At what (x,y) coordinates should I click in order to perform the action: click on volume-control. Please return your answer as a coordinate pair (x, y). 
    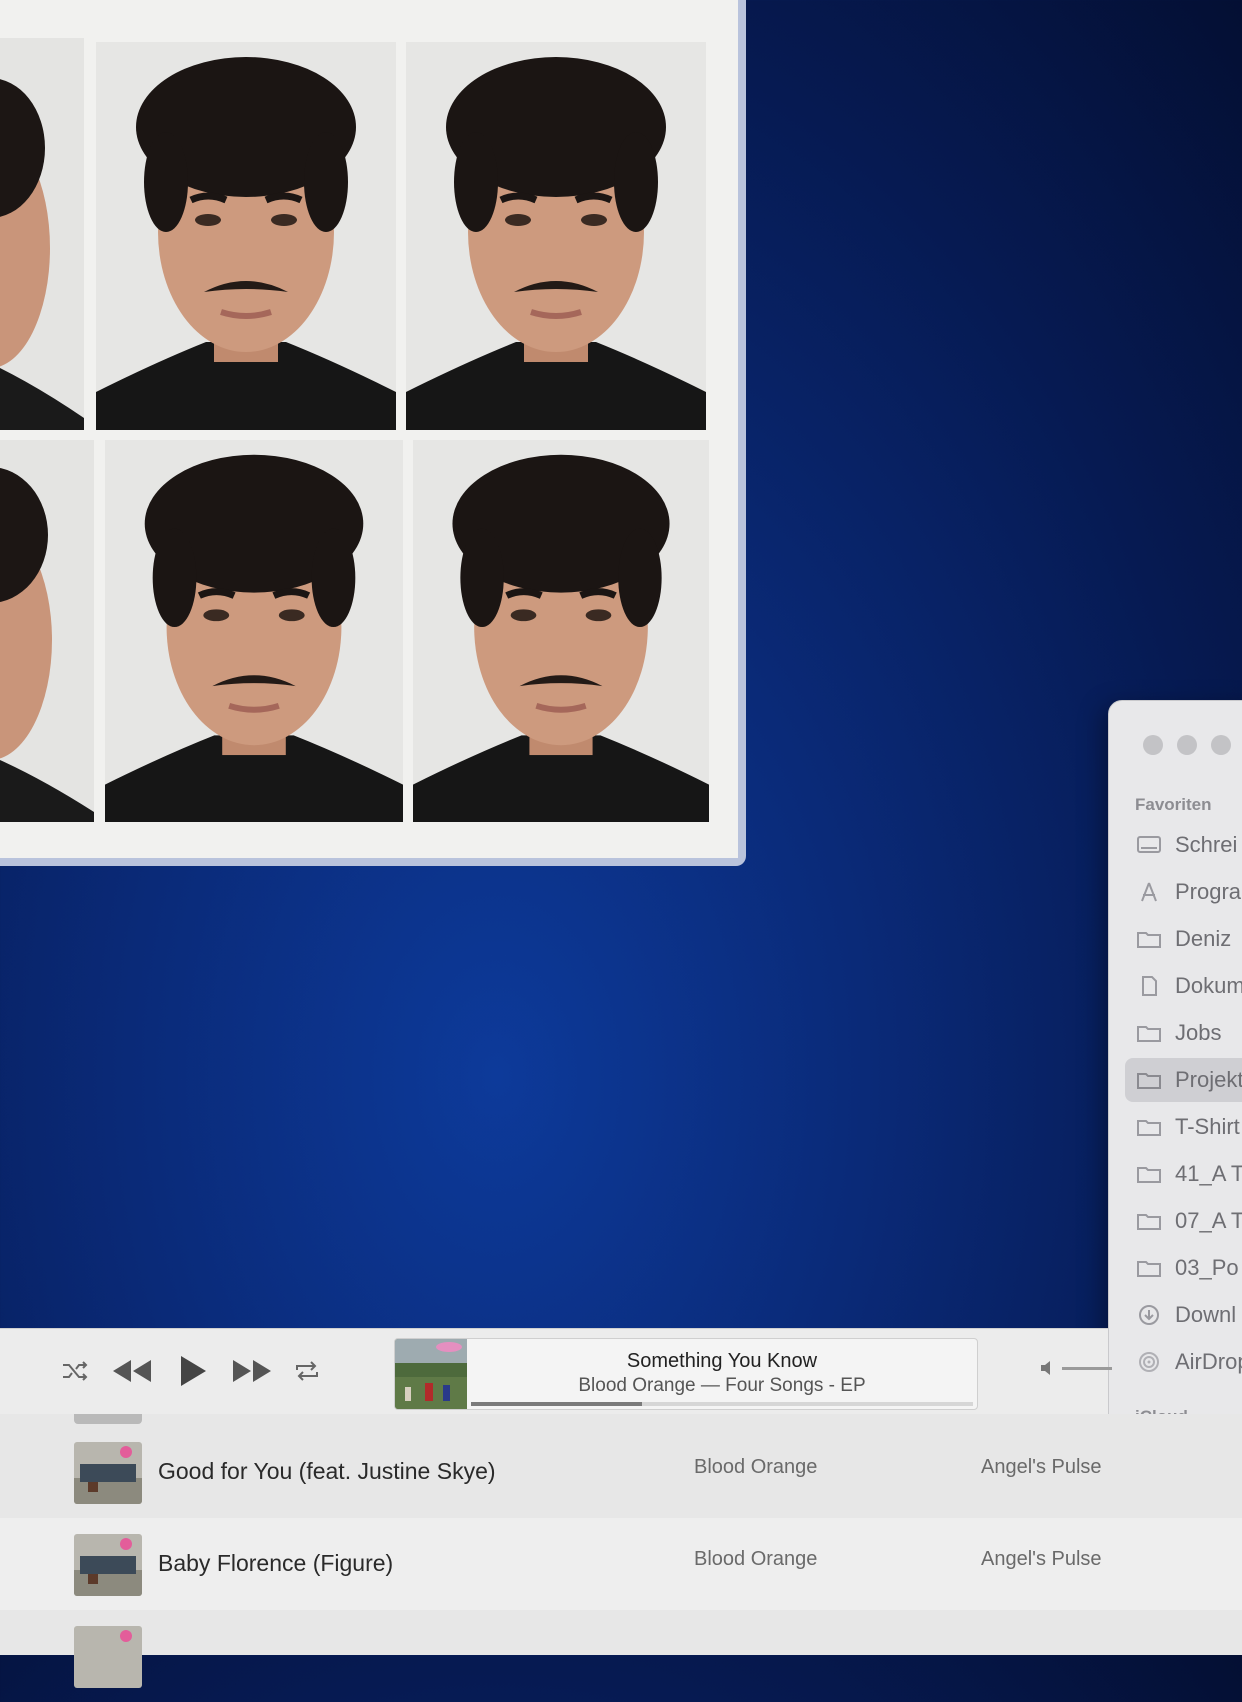
    Looking at the image, I should click on (1076, 1368).